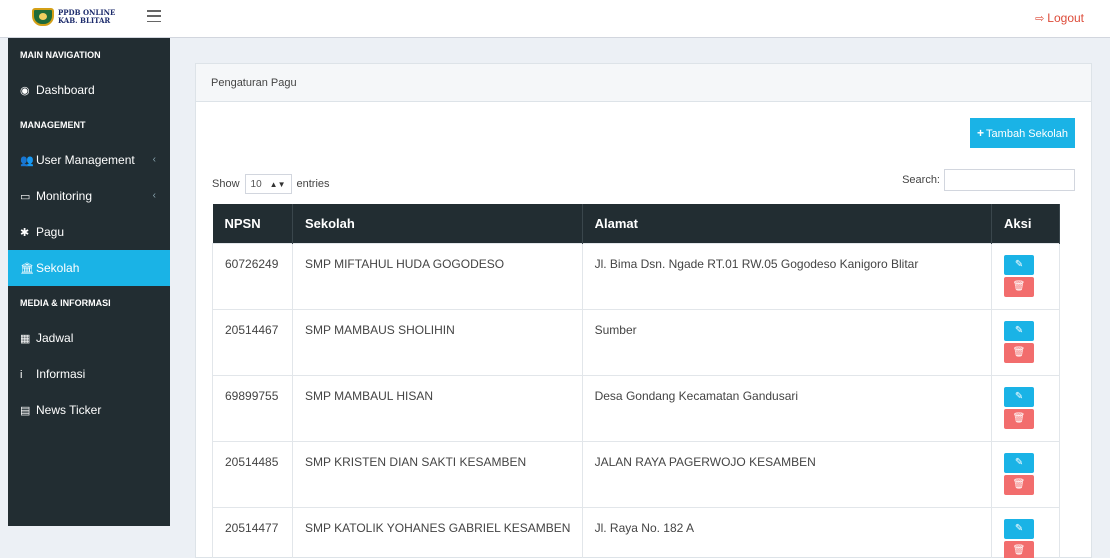 This screenshot has height=558, width=1110. Describe the element at coordinates (277, 184) in the screenshot. I see `select-arrows-icon: ▲▼` at that location.